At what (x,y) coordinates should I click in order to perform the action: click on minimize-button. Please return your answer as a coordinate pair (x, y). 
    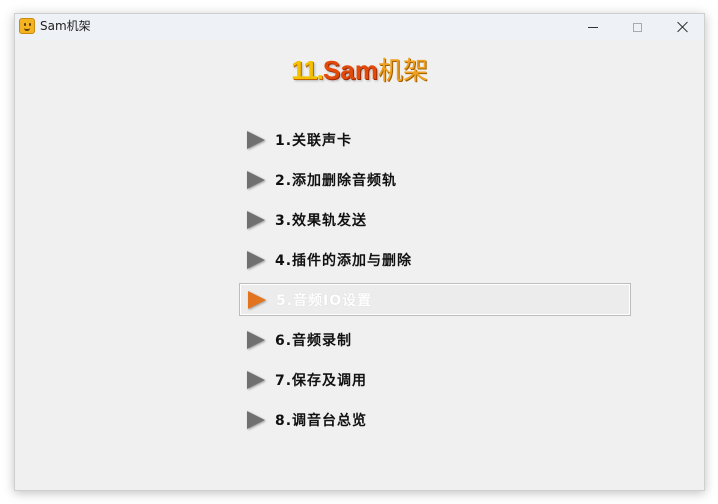
    Looking at the image, I should click on (592, 27).